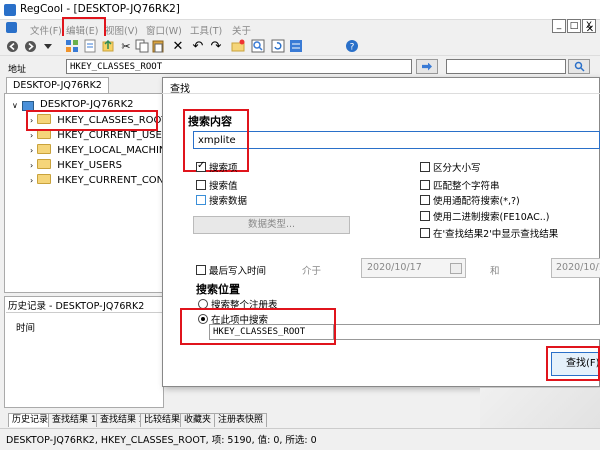 Image resolution: width=600 pixels, height=450 pixels. What do you see at coordinates (241, 30) in the screenshot?
I see `menu-about: 关于` at bounding box center [241, 30].